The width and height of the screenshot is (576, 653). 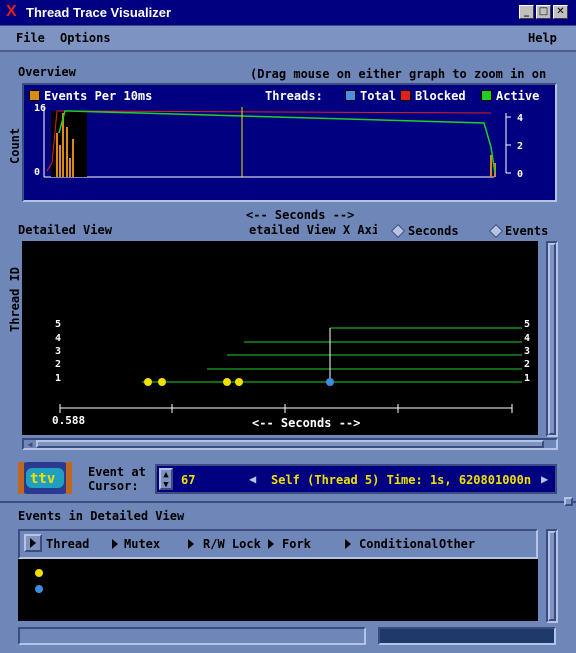 I want to click on next-event-arrow-icon: ▶, so click(x=544, y=479).